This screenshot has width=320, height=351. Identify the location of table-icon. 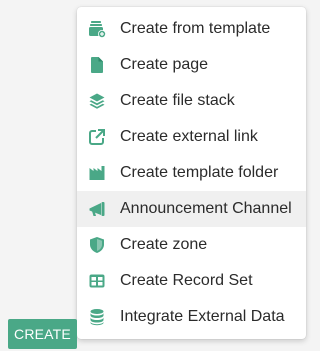
(97, 281).